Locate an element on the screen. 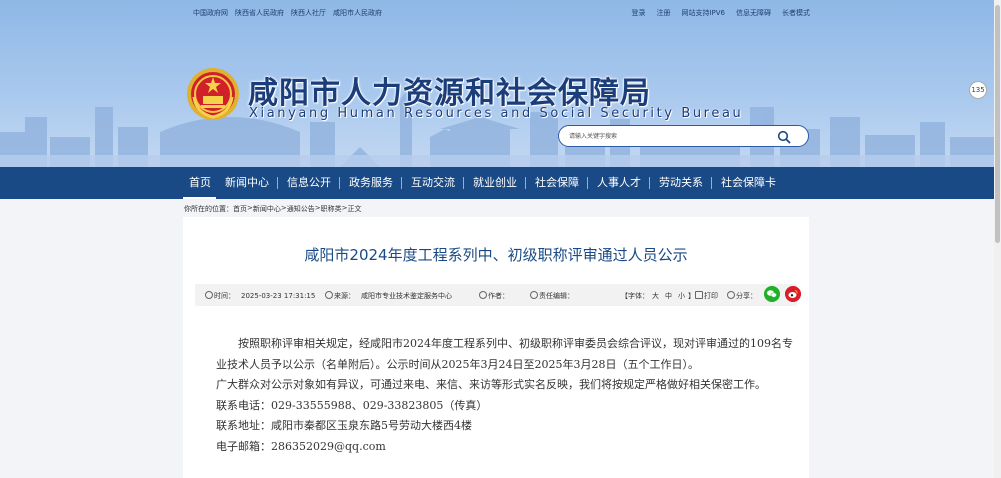 The width and height of the screenshot is (1001, 478). search-box is located at coordinates (683, 136).